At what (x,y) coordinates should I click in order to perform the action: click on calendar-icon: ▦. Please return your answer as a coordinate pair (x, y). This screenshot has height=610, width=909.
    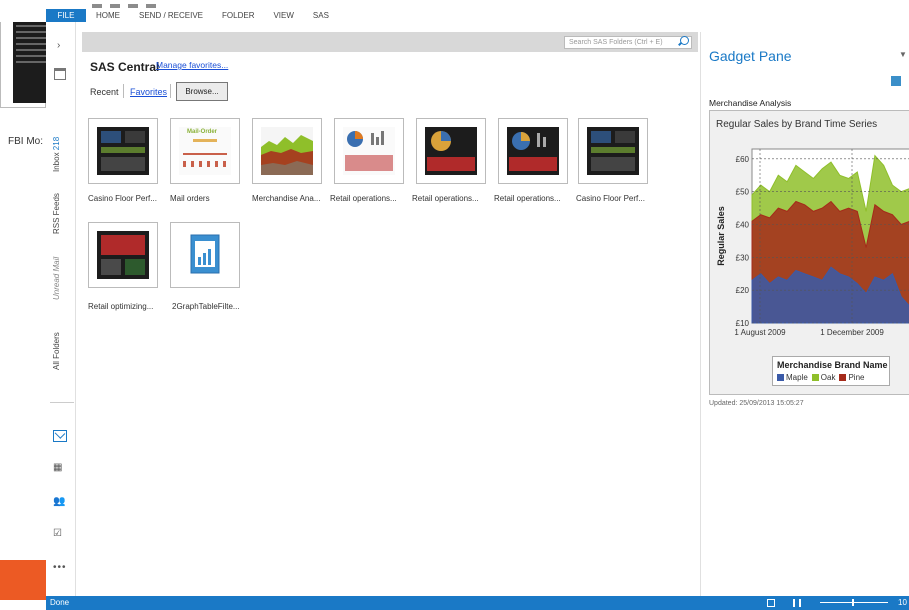
    Looking at the image, I should click on (60, 468).